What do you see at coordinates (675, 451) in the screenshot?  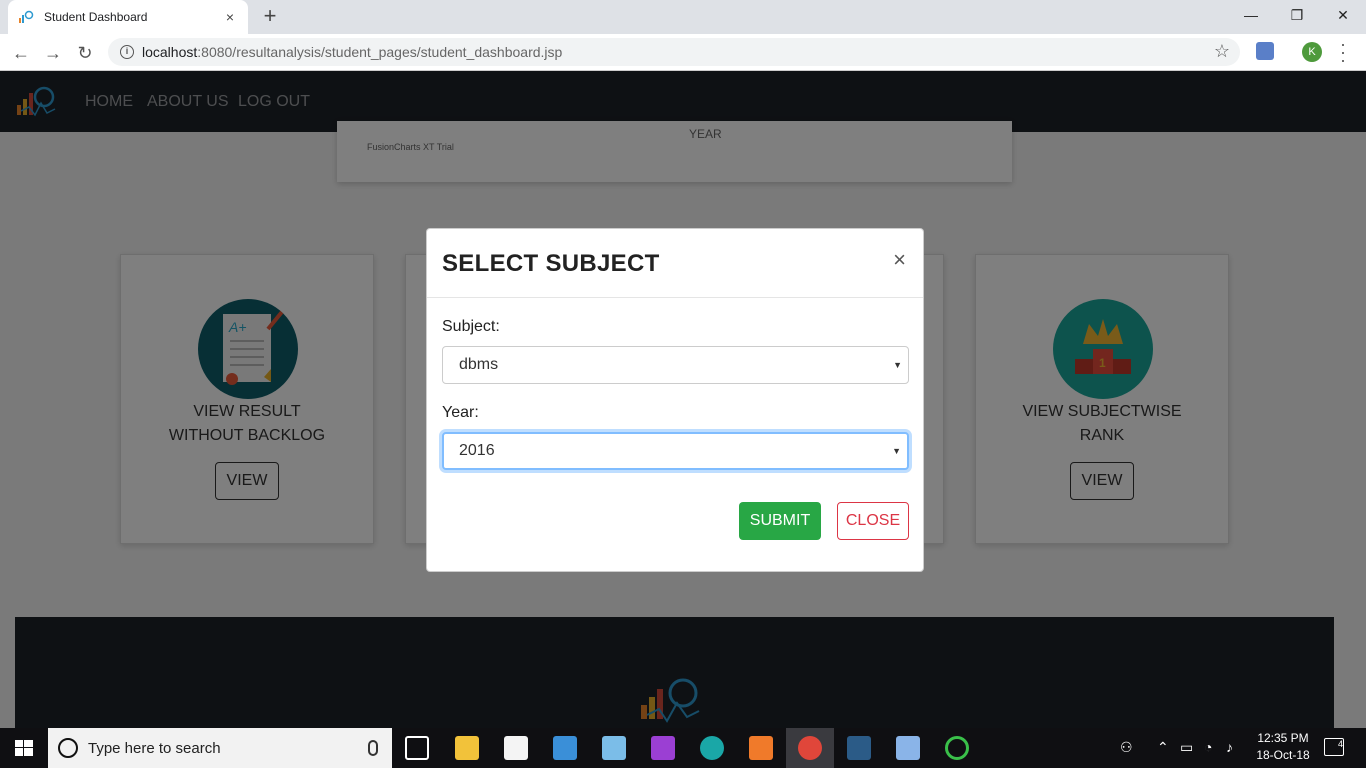 I see `year-select: 2016 ▼` at bounding box center [675, 451].